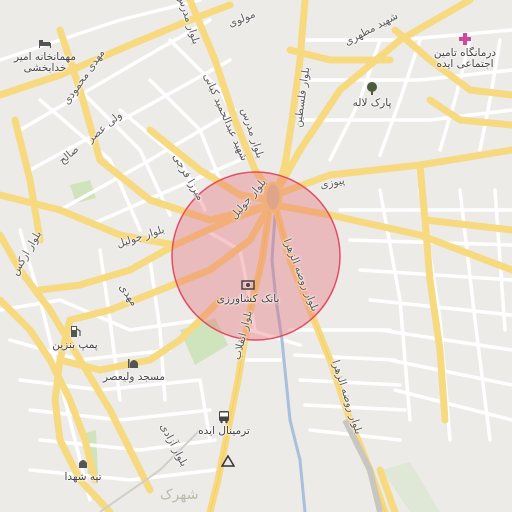  I want to click on poi-hotel-label-1: مهمانخانه امیر, so click(45, 57).